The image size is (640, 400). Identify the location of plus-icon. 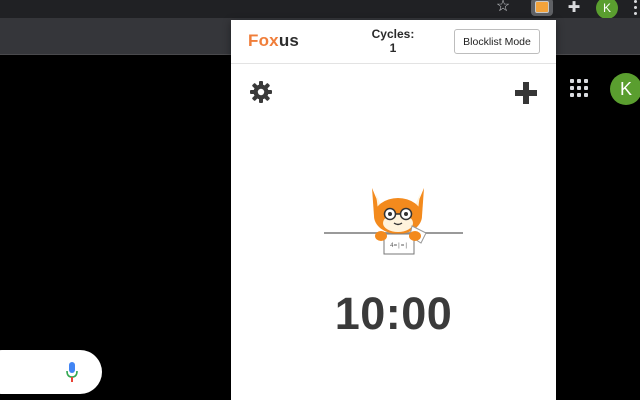
(526, 93).